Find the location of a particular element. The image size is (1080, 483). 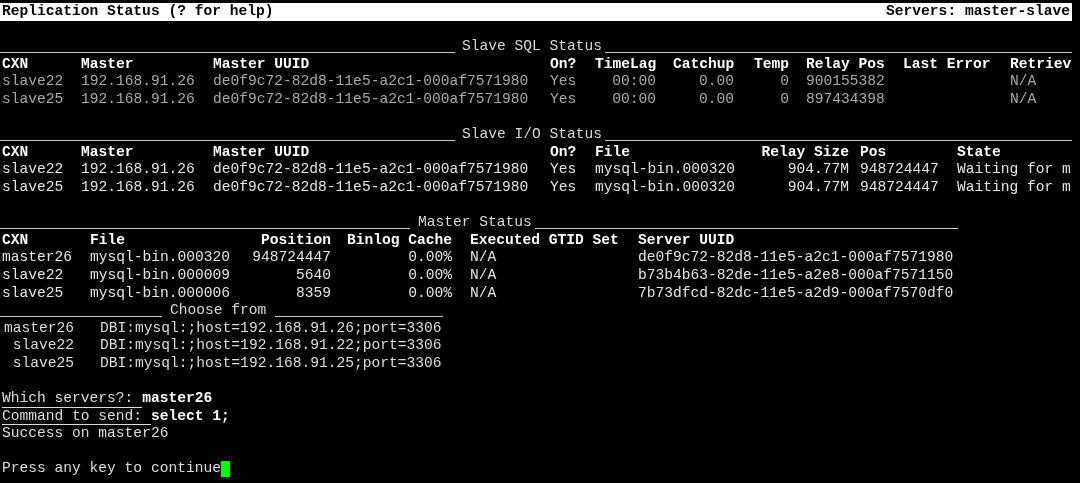

section-title: Master Status is located at coordinates (475, 223).